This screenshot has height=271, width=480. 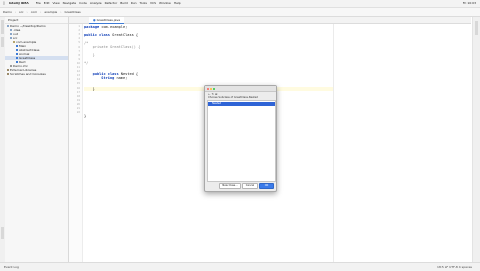 What do you see at coordinates (124, 3) in the screenshot?
I see `menu-item-build: Build` at bounding box center [124, 3].